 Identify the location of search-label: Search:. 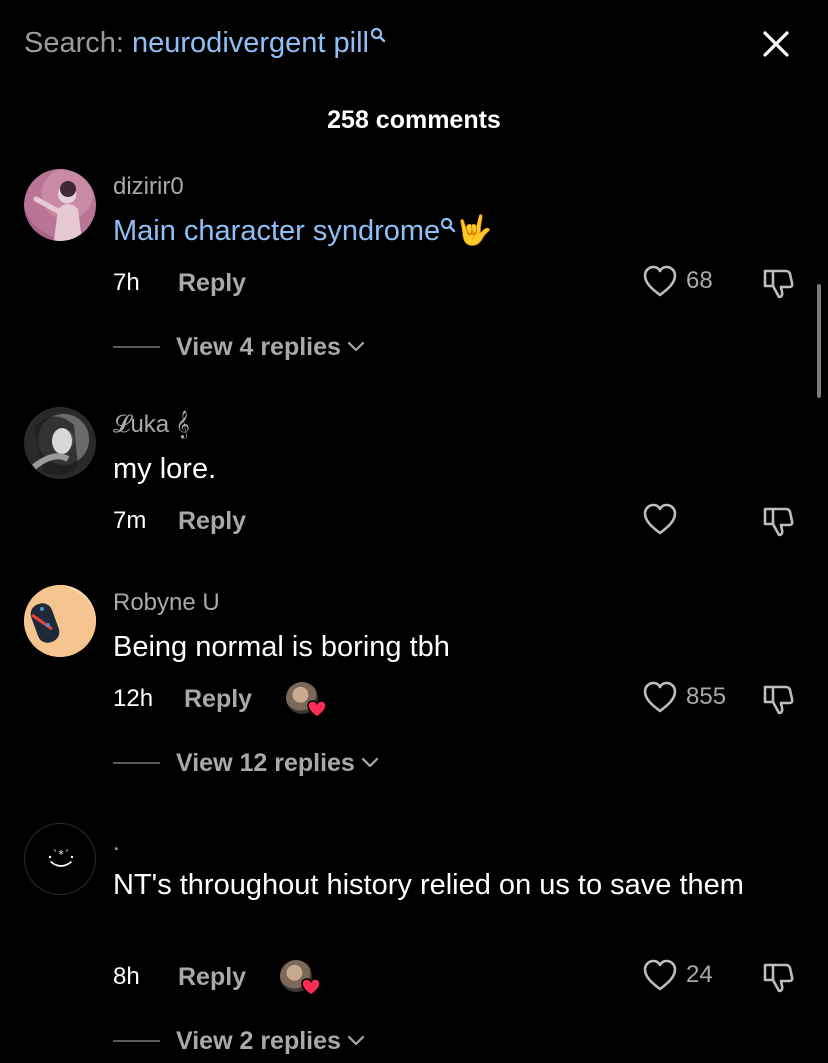
(74, 43).